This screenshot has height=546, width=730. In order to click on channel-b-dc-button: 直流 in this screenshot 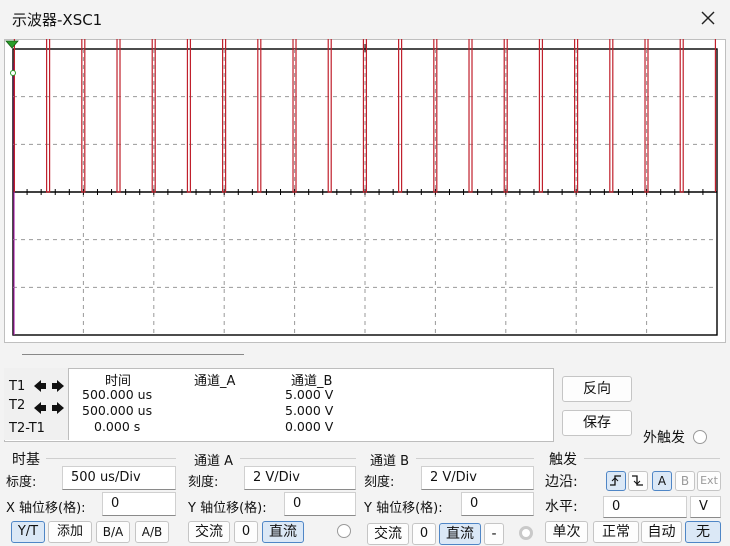, I will do `click(460, 534)`.